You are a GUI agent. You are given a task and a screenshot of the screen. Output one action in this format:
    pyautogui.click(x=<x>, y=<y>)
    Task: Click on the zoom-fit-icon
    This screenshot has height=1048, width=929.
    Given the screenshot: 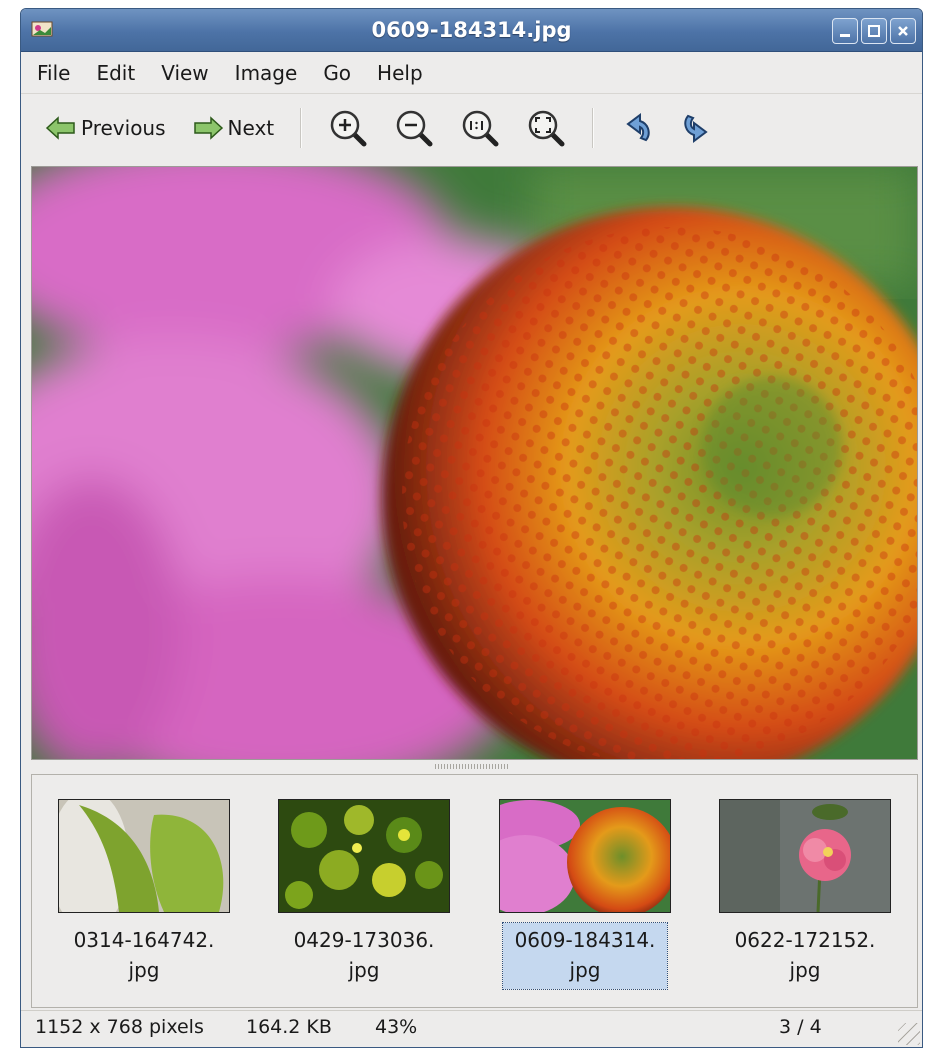 What is the action you would take?
    pyautogui.click(x=546, y=128)
    